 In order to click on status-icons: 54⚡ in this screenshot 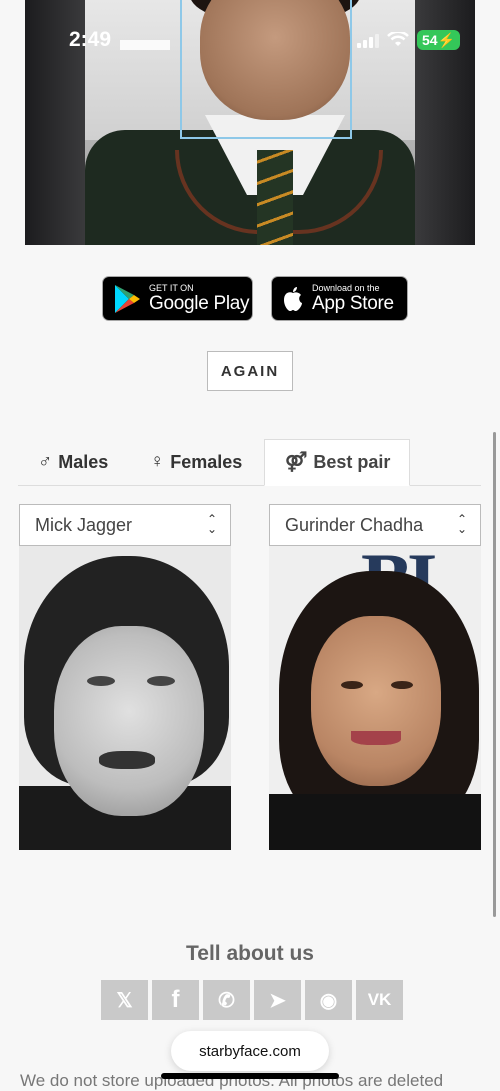, I will do `click(409, 40)`.